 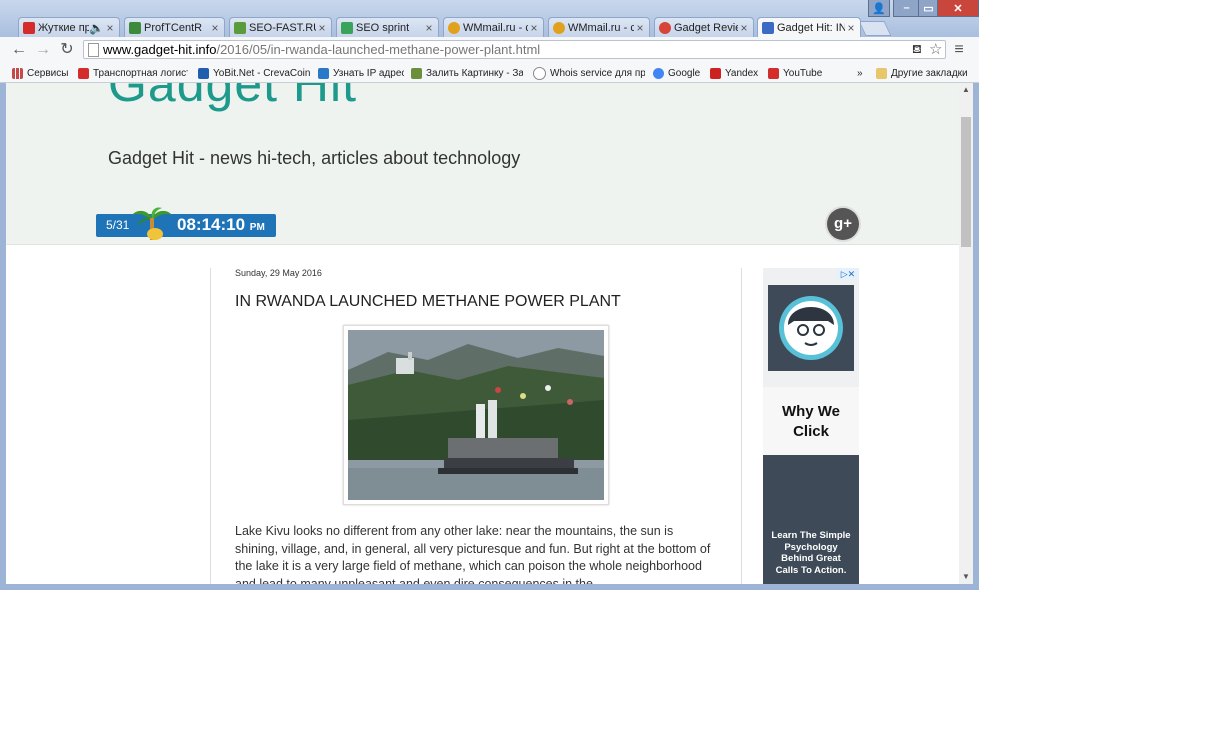 What do you see at coordinates (966, 89) in the screenshot?
I see `scroll-up-icon: ▲` at bounding box center [966, 89].